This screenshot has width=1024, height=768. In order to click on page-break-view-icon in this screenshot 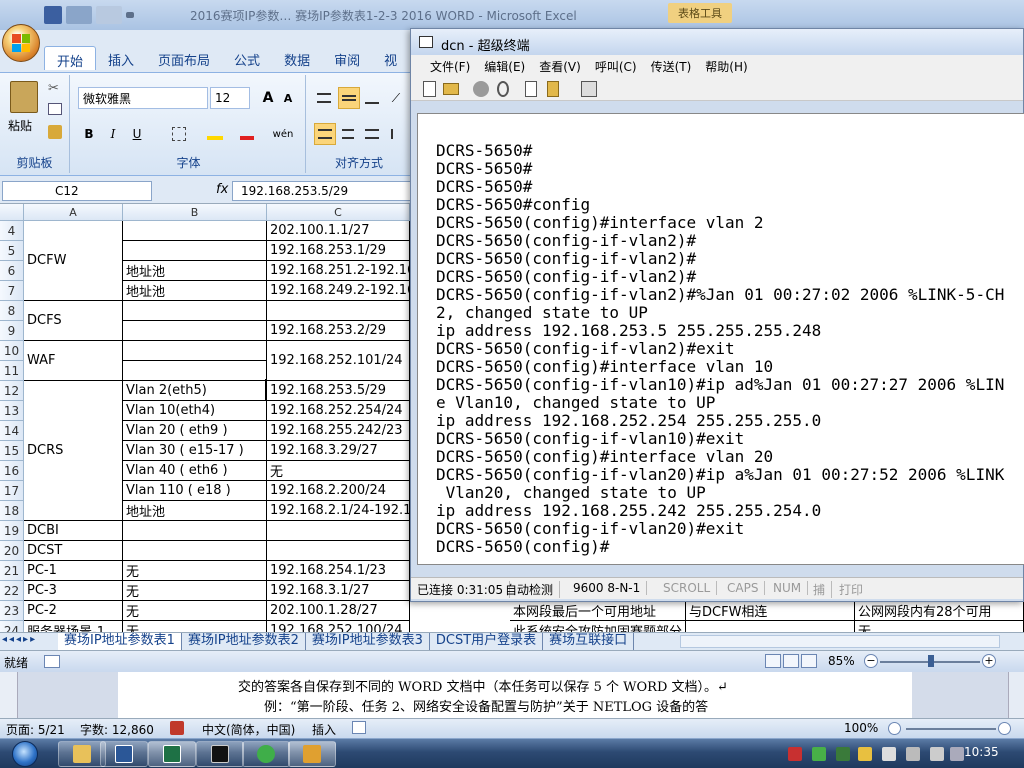, I will do `click(809, 661)`.